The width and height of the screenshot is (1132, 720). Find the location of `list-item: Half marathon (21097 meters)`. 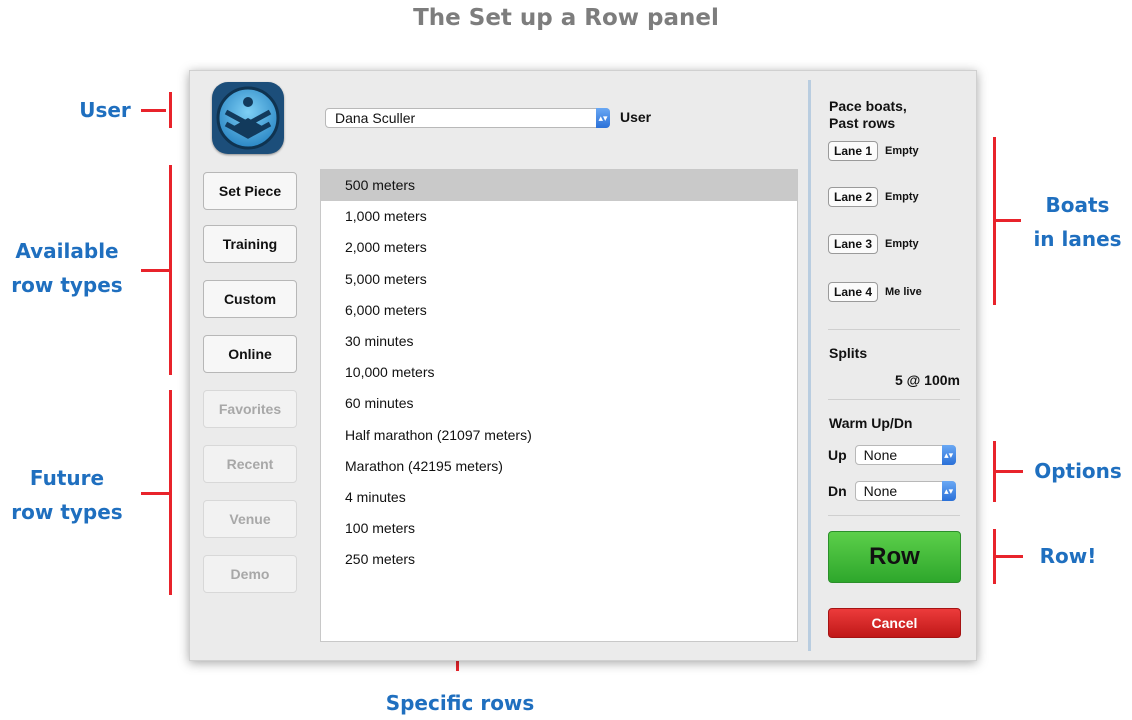

list-item: Half marathon (21097 meters) is located at coordinates (559, 435).